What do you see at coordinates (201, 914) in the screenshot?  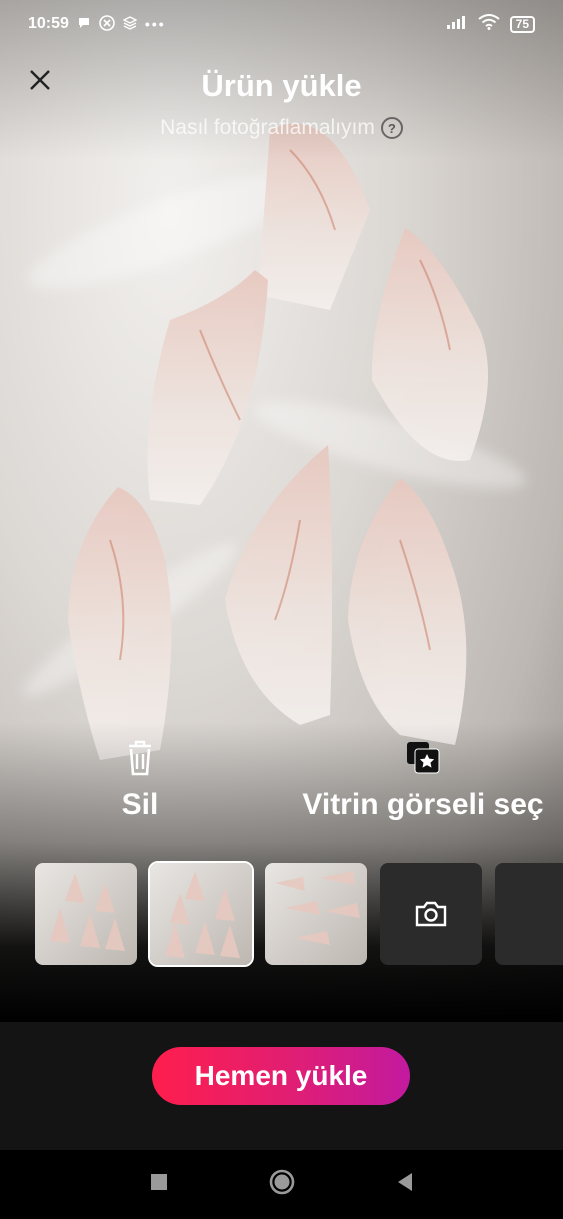 I see `photo-thumbnail-selected` at bounding box center [201, 914].